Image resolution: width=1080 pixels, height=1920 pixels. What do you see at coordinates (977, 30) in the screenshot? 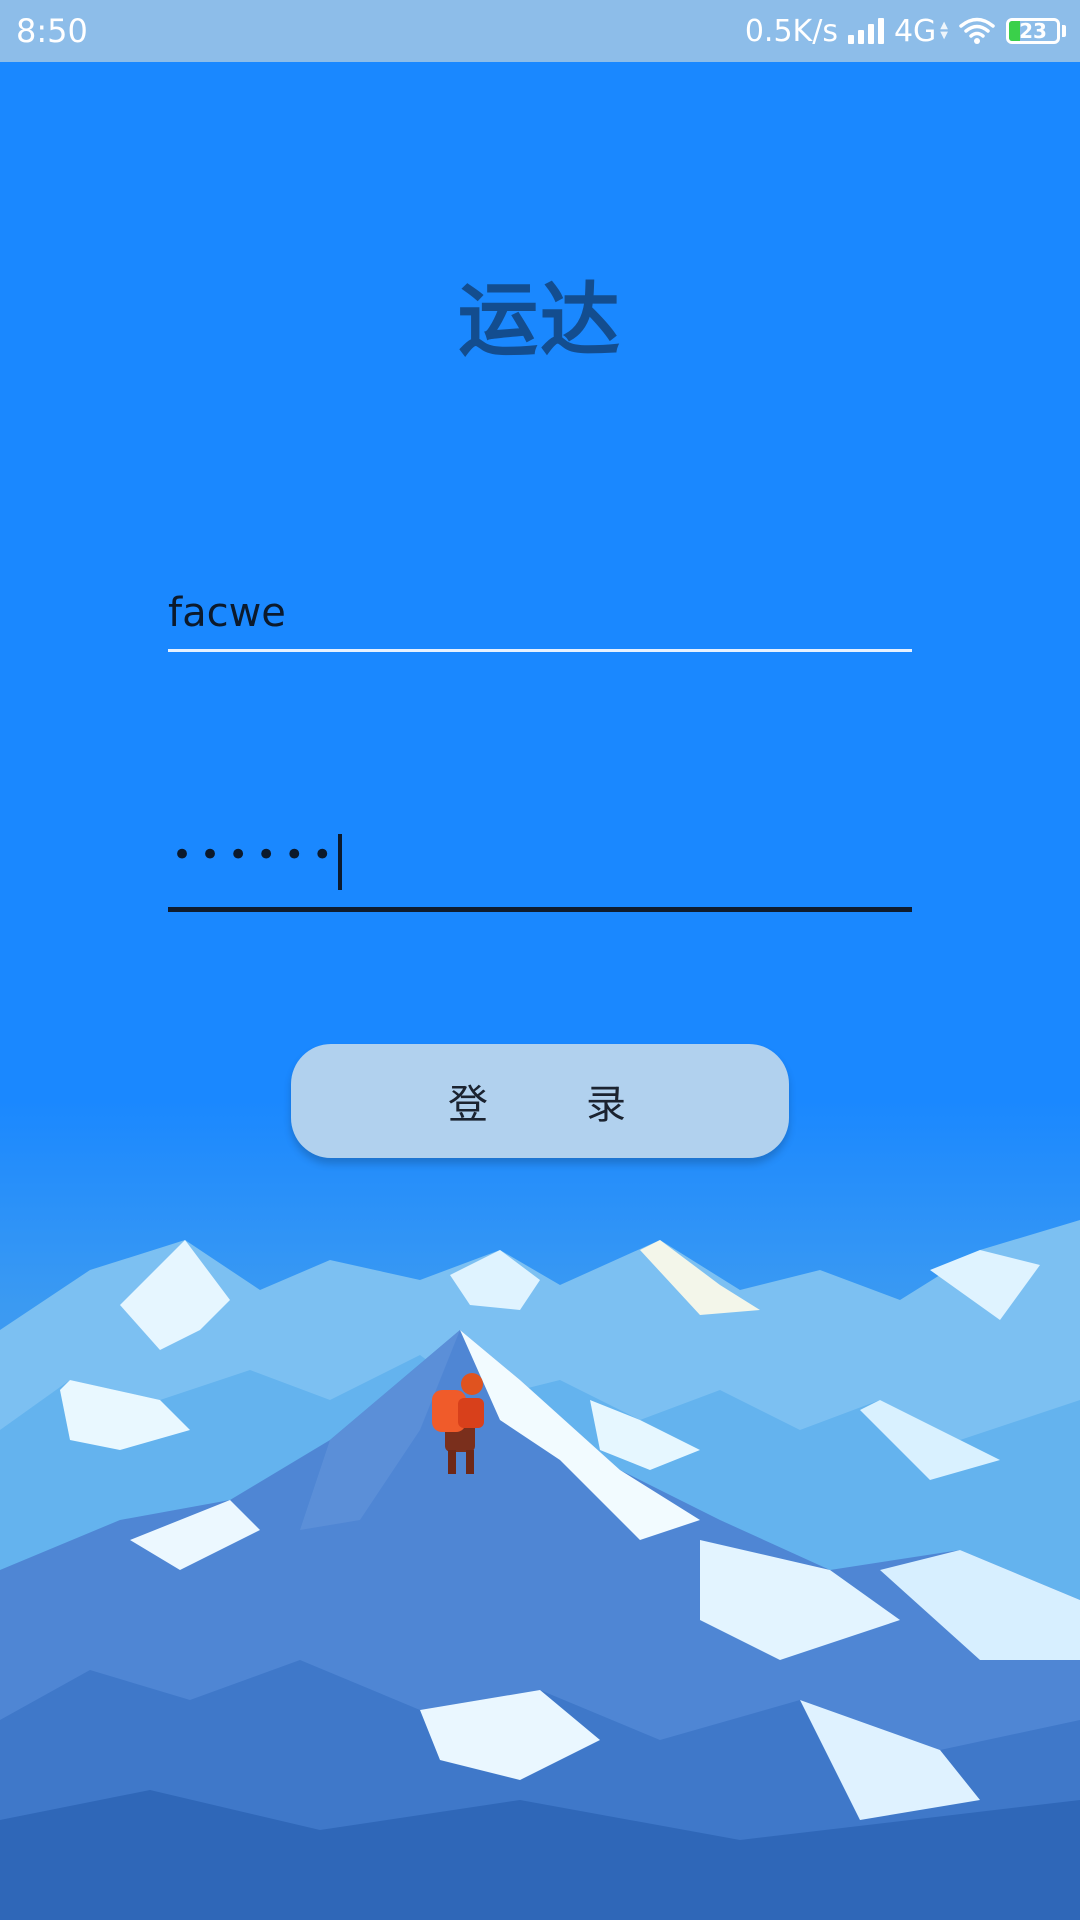
I see `wifi-icon` at bounding box center [977, 30].